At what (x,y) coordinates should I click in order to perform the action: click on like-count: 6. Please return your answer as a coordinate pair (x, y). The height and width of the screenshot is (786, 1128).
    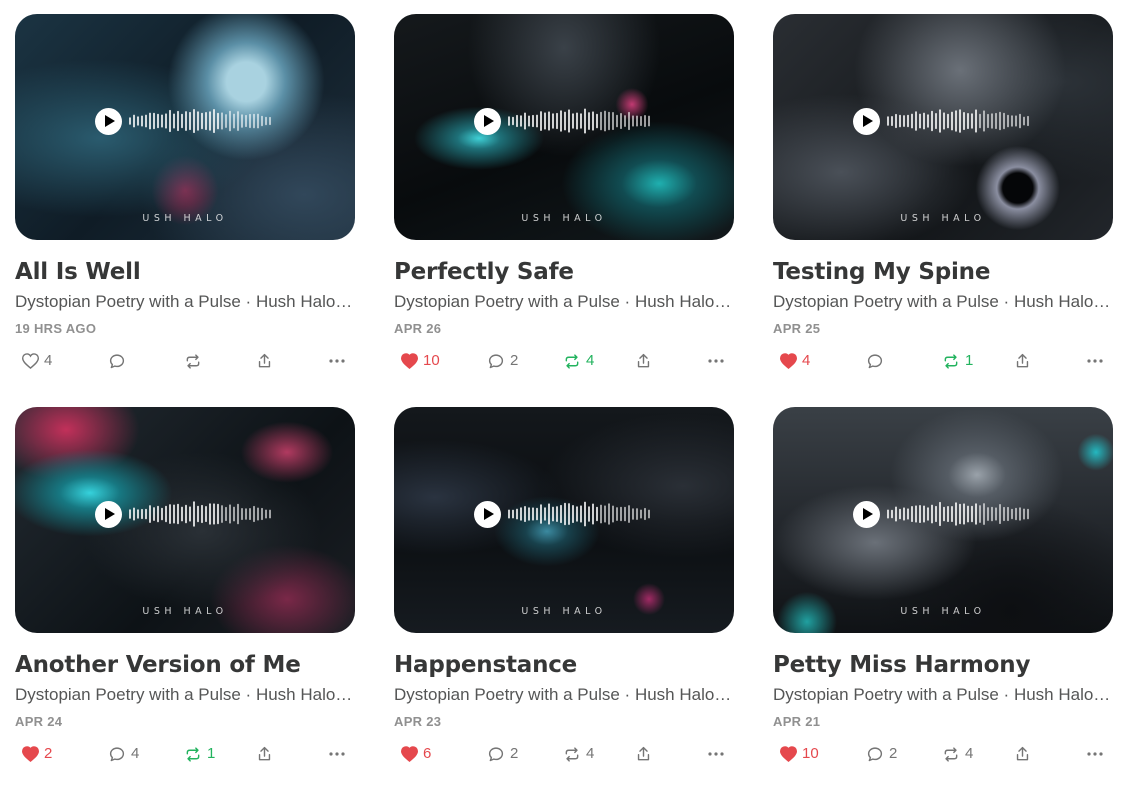
    Looking at the image, I should click on (427, 753).